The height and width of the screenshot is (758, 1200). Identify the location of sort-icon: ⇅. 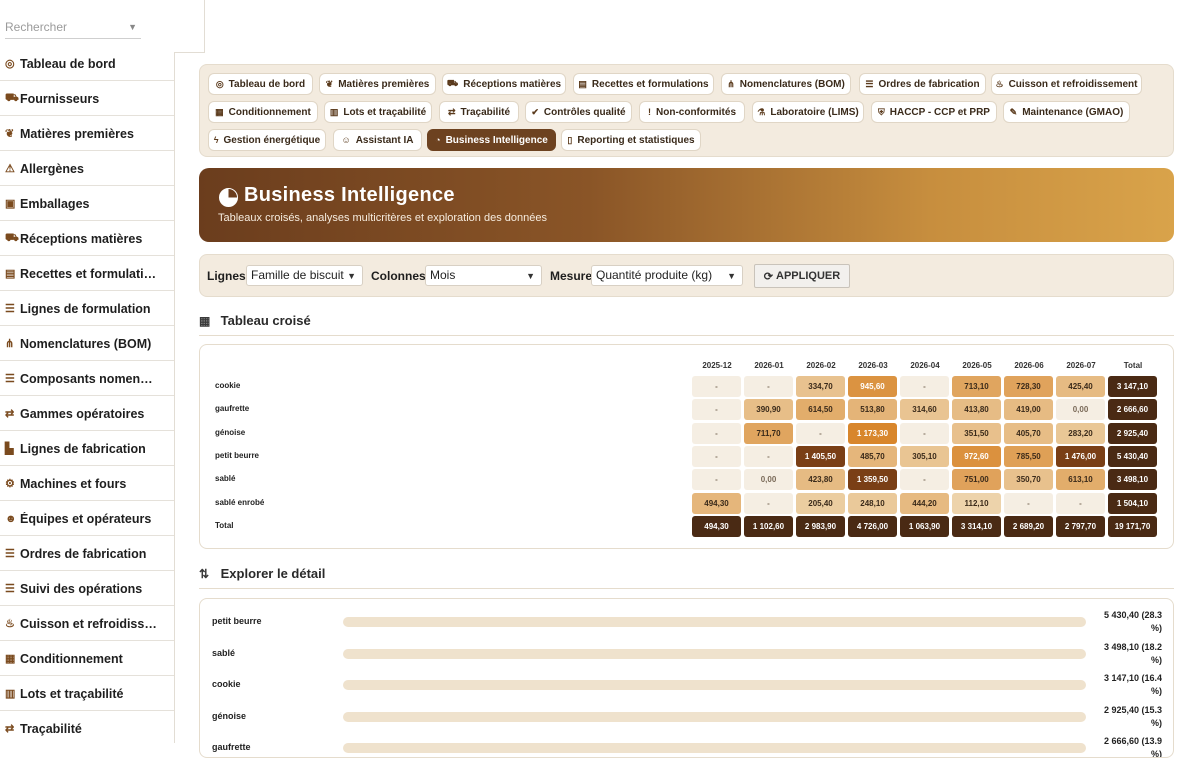
(204, 574).